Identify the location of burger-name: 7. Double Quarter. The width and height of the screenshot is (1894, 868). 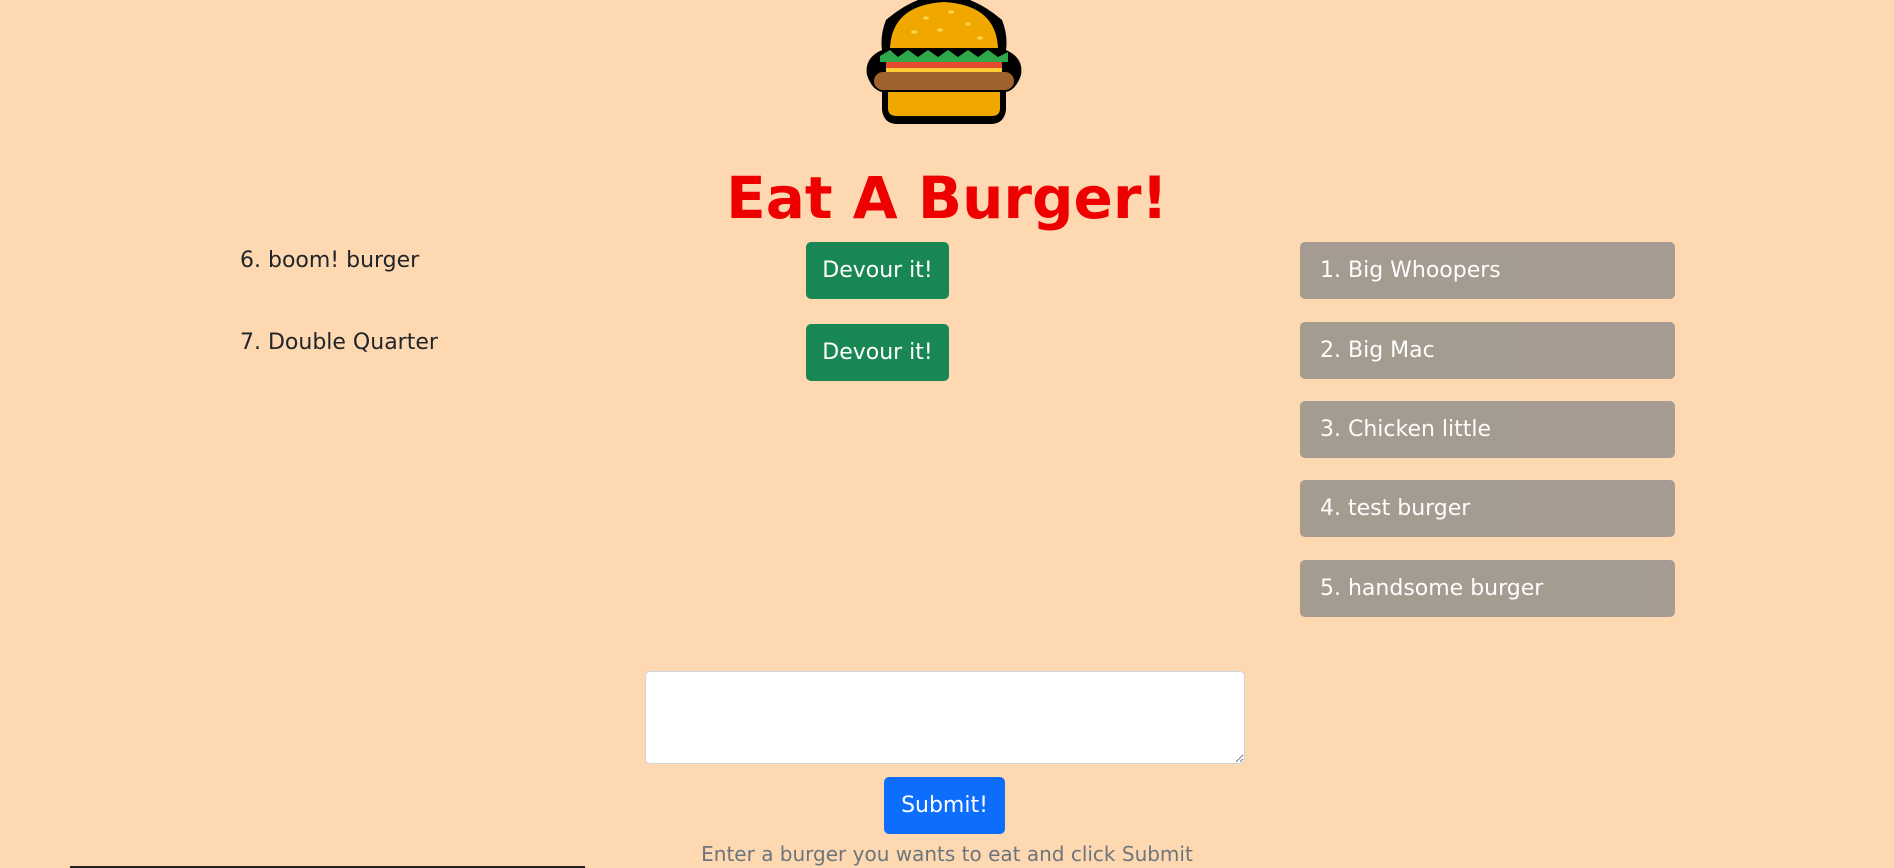
(339, 342).